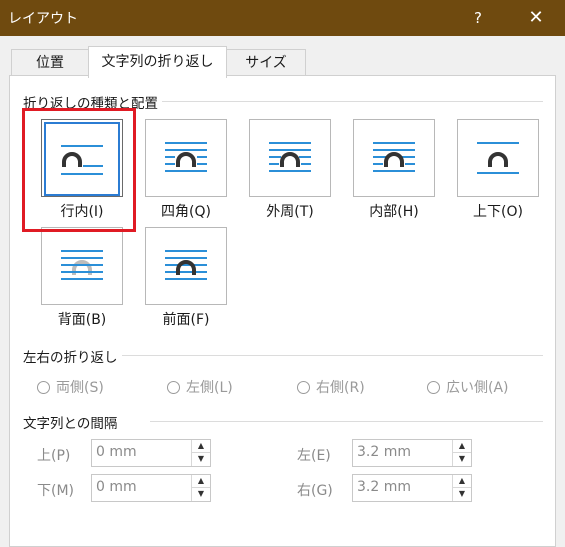 This screenshot has height=547, width=565. What do you see at coordinates (314, 456) in the screenshot?
I see `distance-left-label: 左(E)` at bounding box center [314, 456].